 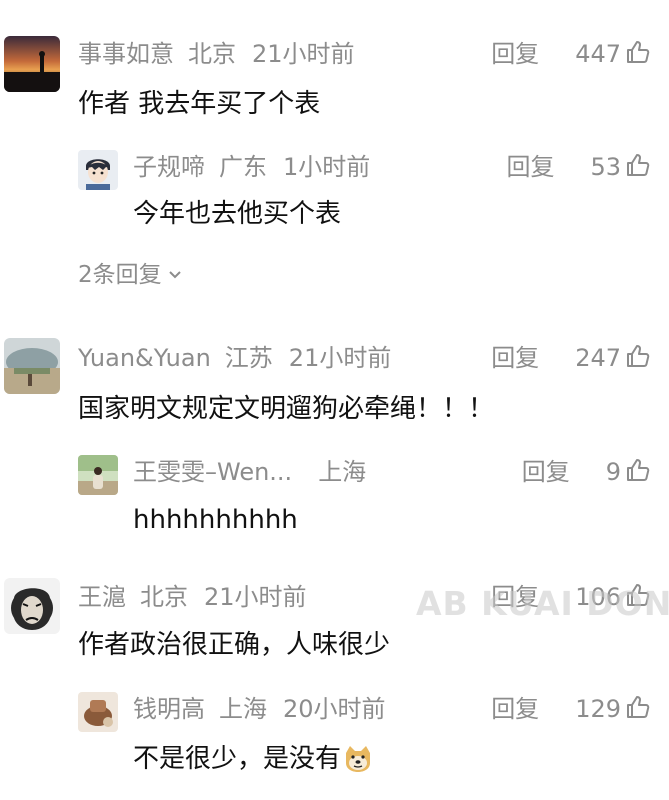 I want to click on comment-meta: 事事如意 北京 21小时前, so click(x=223, y=54).